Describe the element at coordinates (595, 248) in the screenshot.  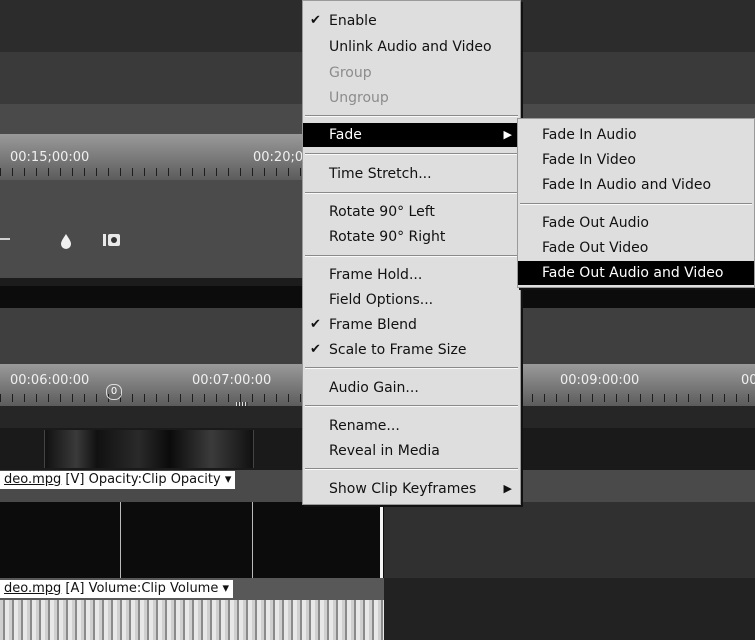
I see `menu-item-label: Fade Out Video` at that location.